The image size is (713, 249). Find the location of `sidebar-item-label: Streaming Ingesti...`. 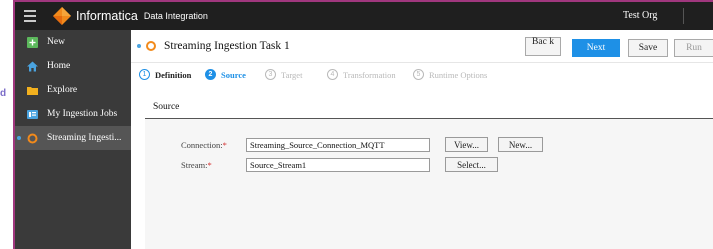

sidebar-item-label: Streaming Ingesti... is located at coordinates (84, 138).